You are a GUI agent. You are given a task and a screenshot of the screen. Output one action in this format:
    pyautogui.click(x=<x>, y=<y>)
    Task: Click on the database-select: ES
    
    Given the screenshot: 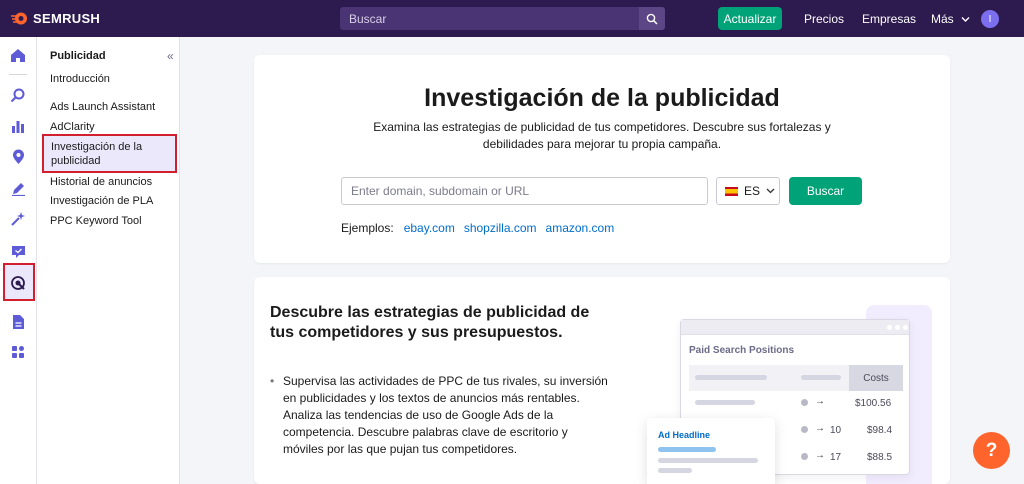 What is the action you would take?
    pyautogui.click(x=748, y=191)
    